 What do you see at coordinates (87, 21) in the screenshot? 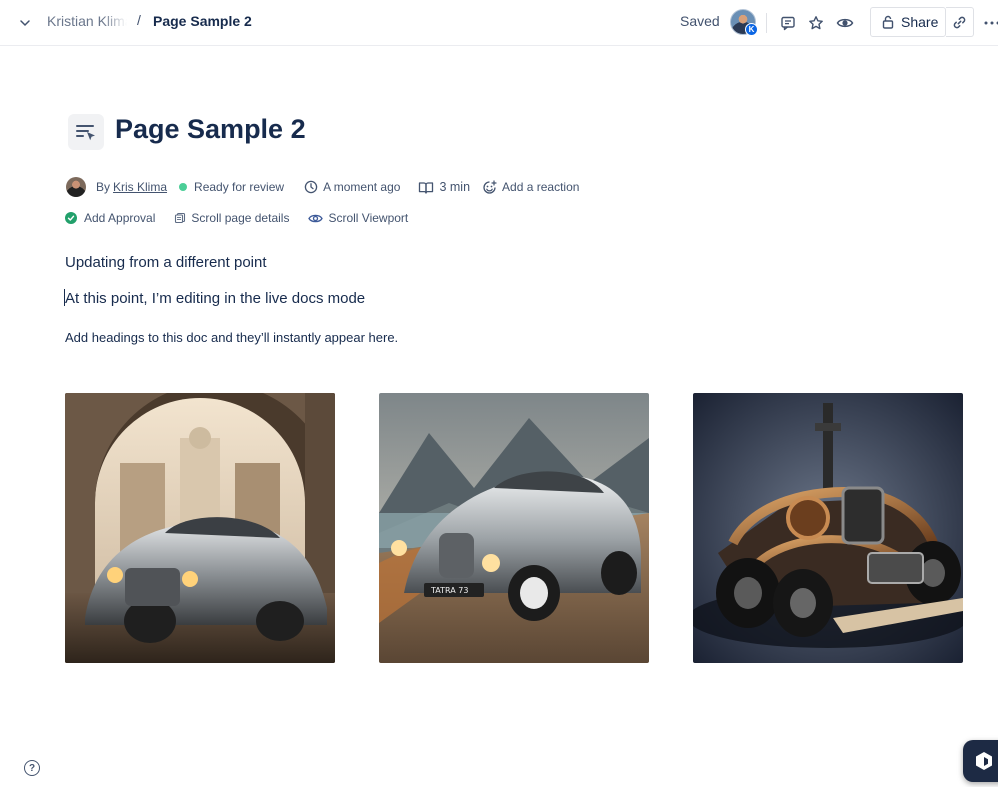
I see `breadcrumb-space: Kristian Klima` at bounding box center [87, 21].